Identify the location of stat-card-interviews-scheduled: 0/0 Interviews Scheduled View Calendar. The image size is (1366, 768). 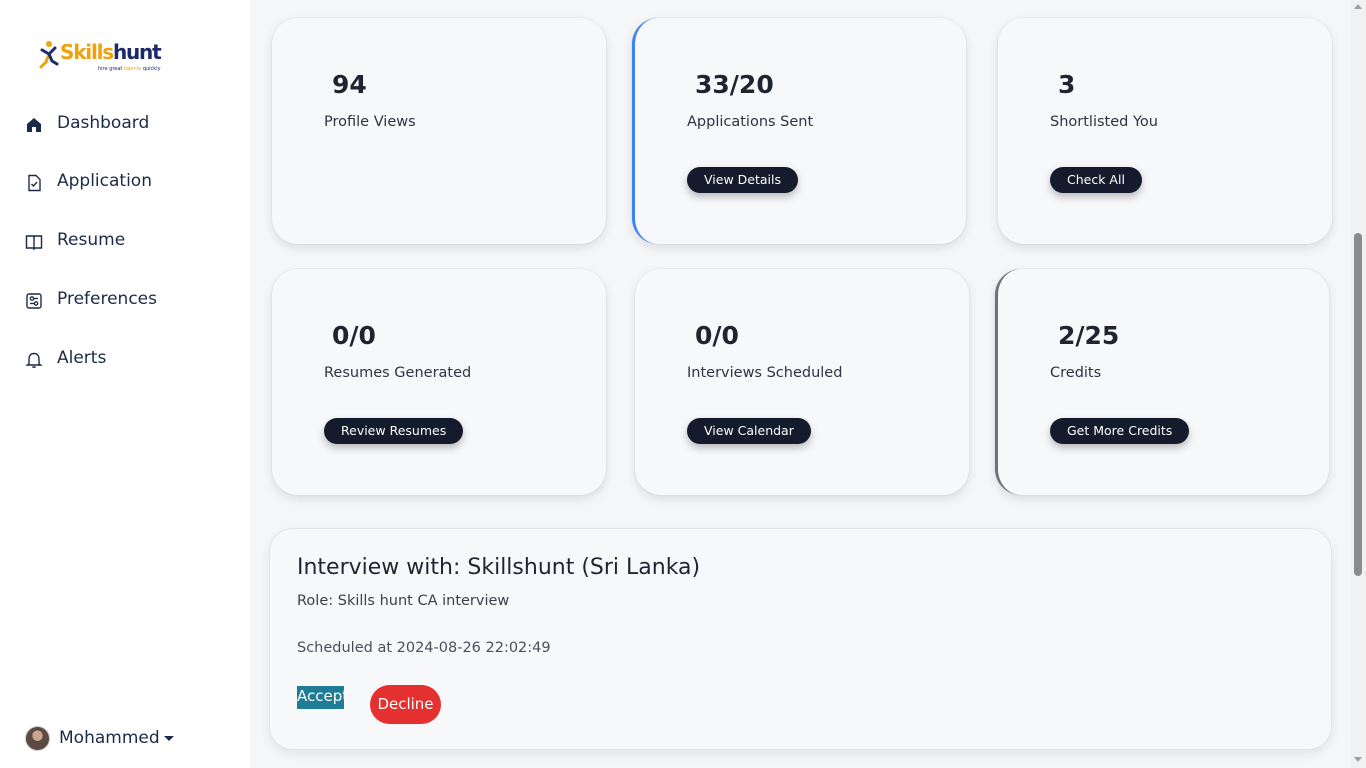
(802, 382).